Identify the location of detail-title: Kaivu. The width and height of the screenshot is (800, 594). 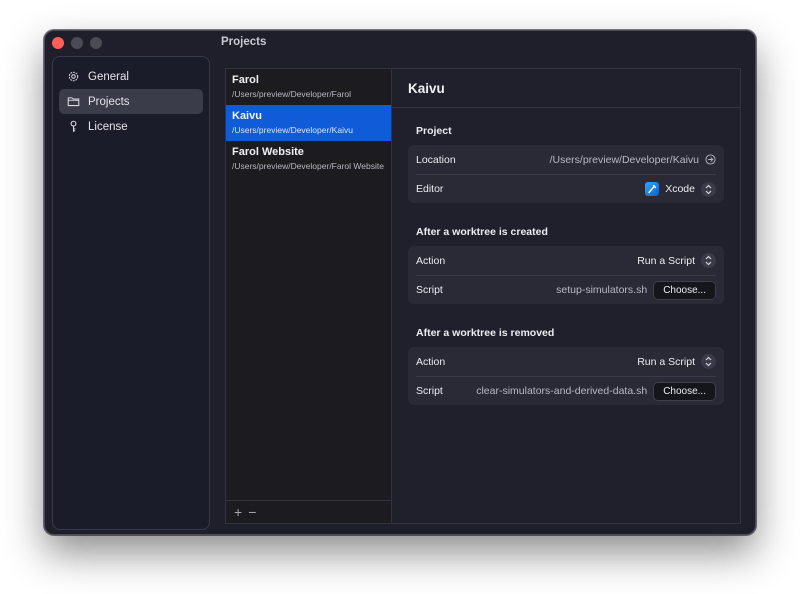
(566, 88).